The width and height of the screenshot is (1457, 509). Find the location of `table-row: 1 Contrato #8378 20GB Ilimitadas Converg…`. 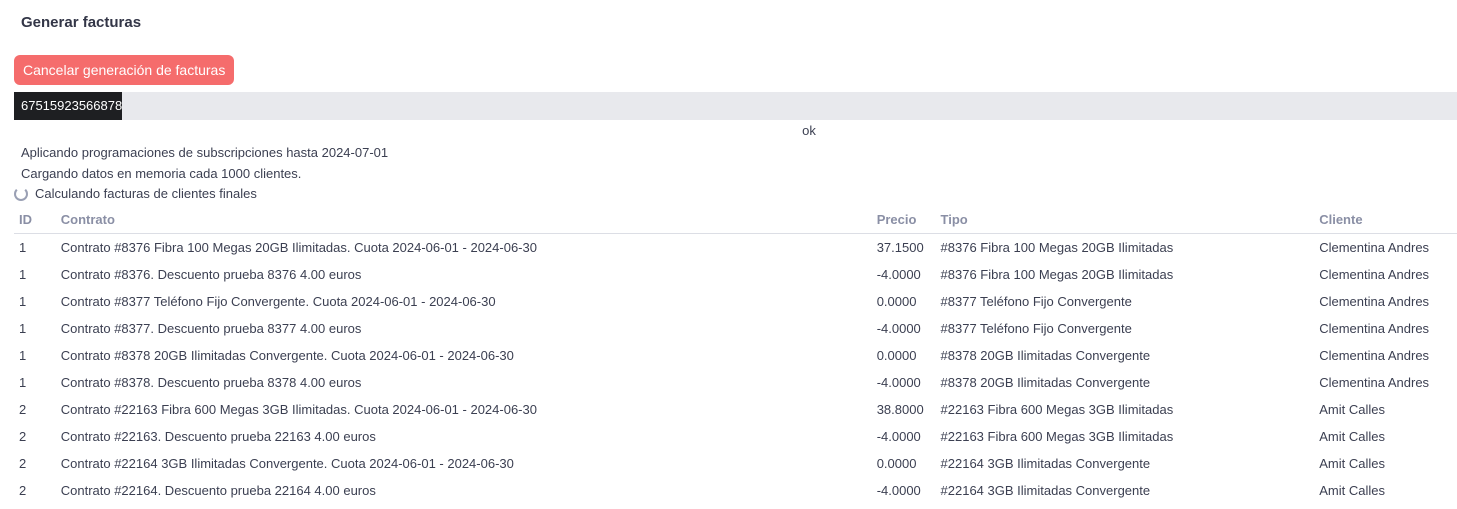

table-row: 1 Contrato #8378 20GB Ilimitadas Converg… is located at coordinates (735, 355).